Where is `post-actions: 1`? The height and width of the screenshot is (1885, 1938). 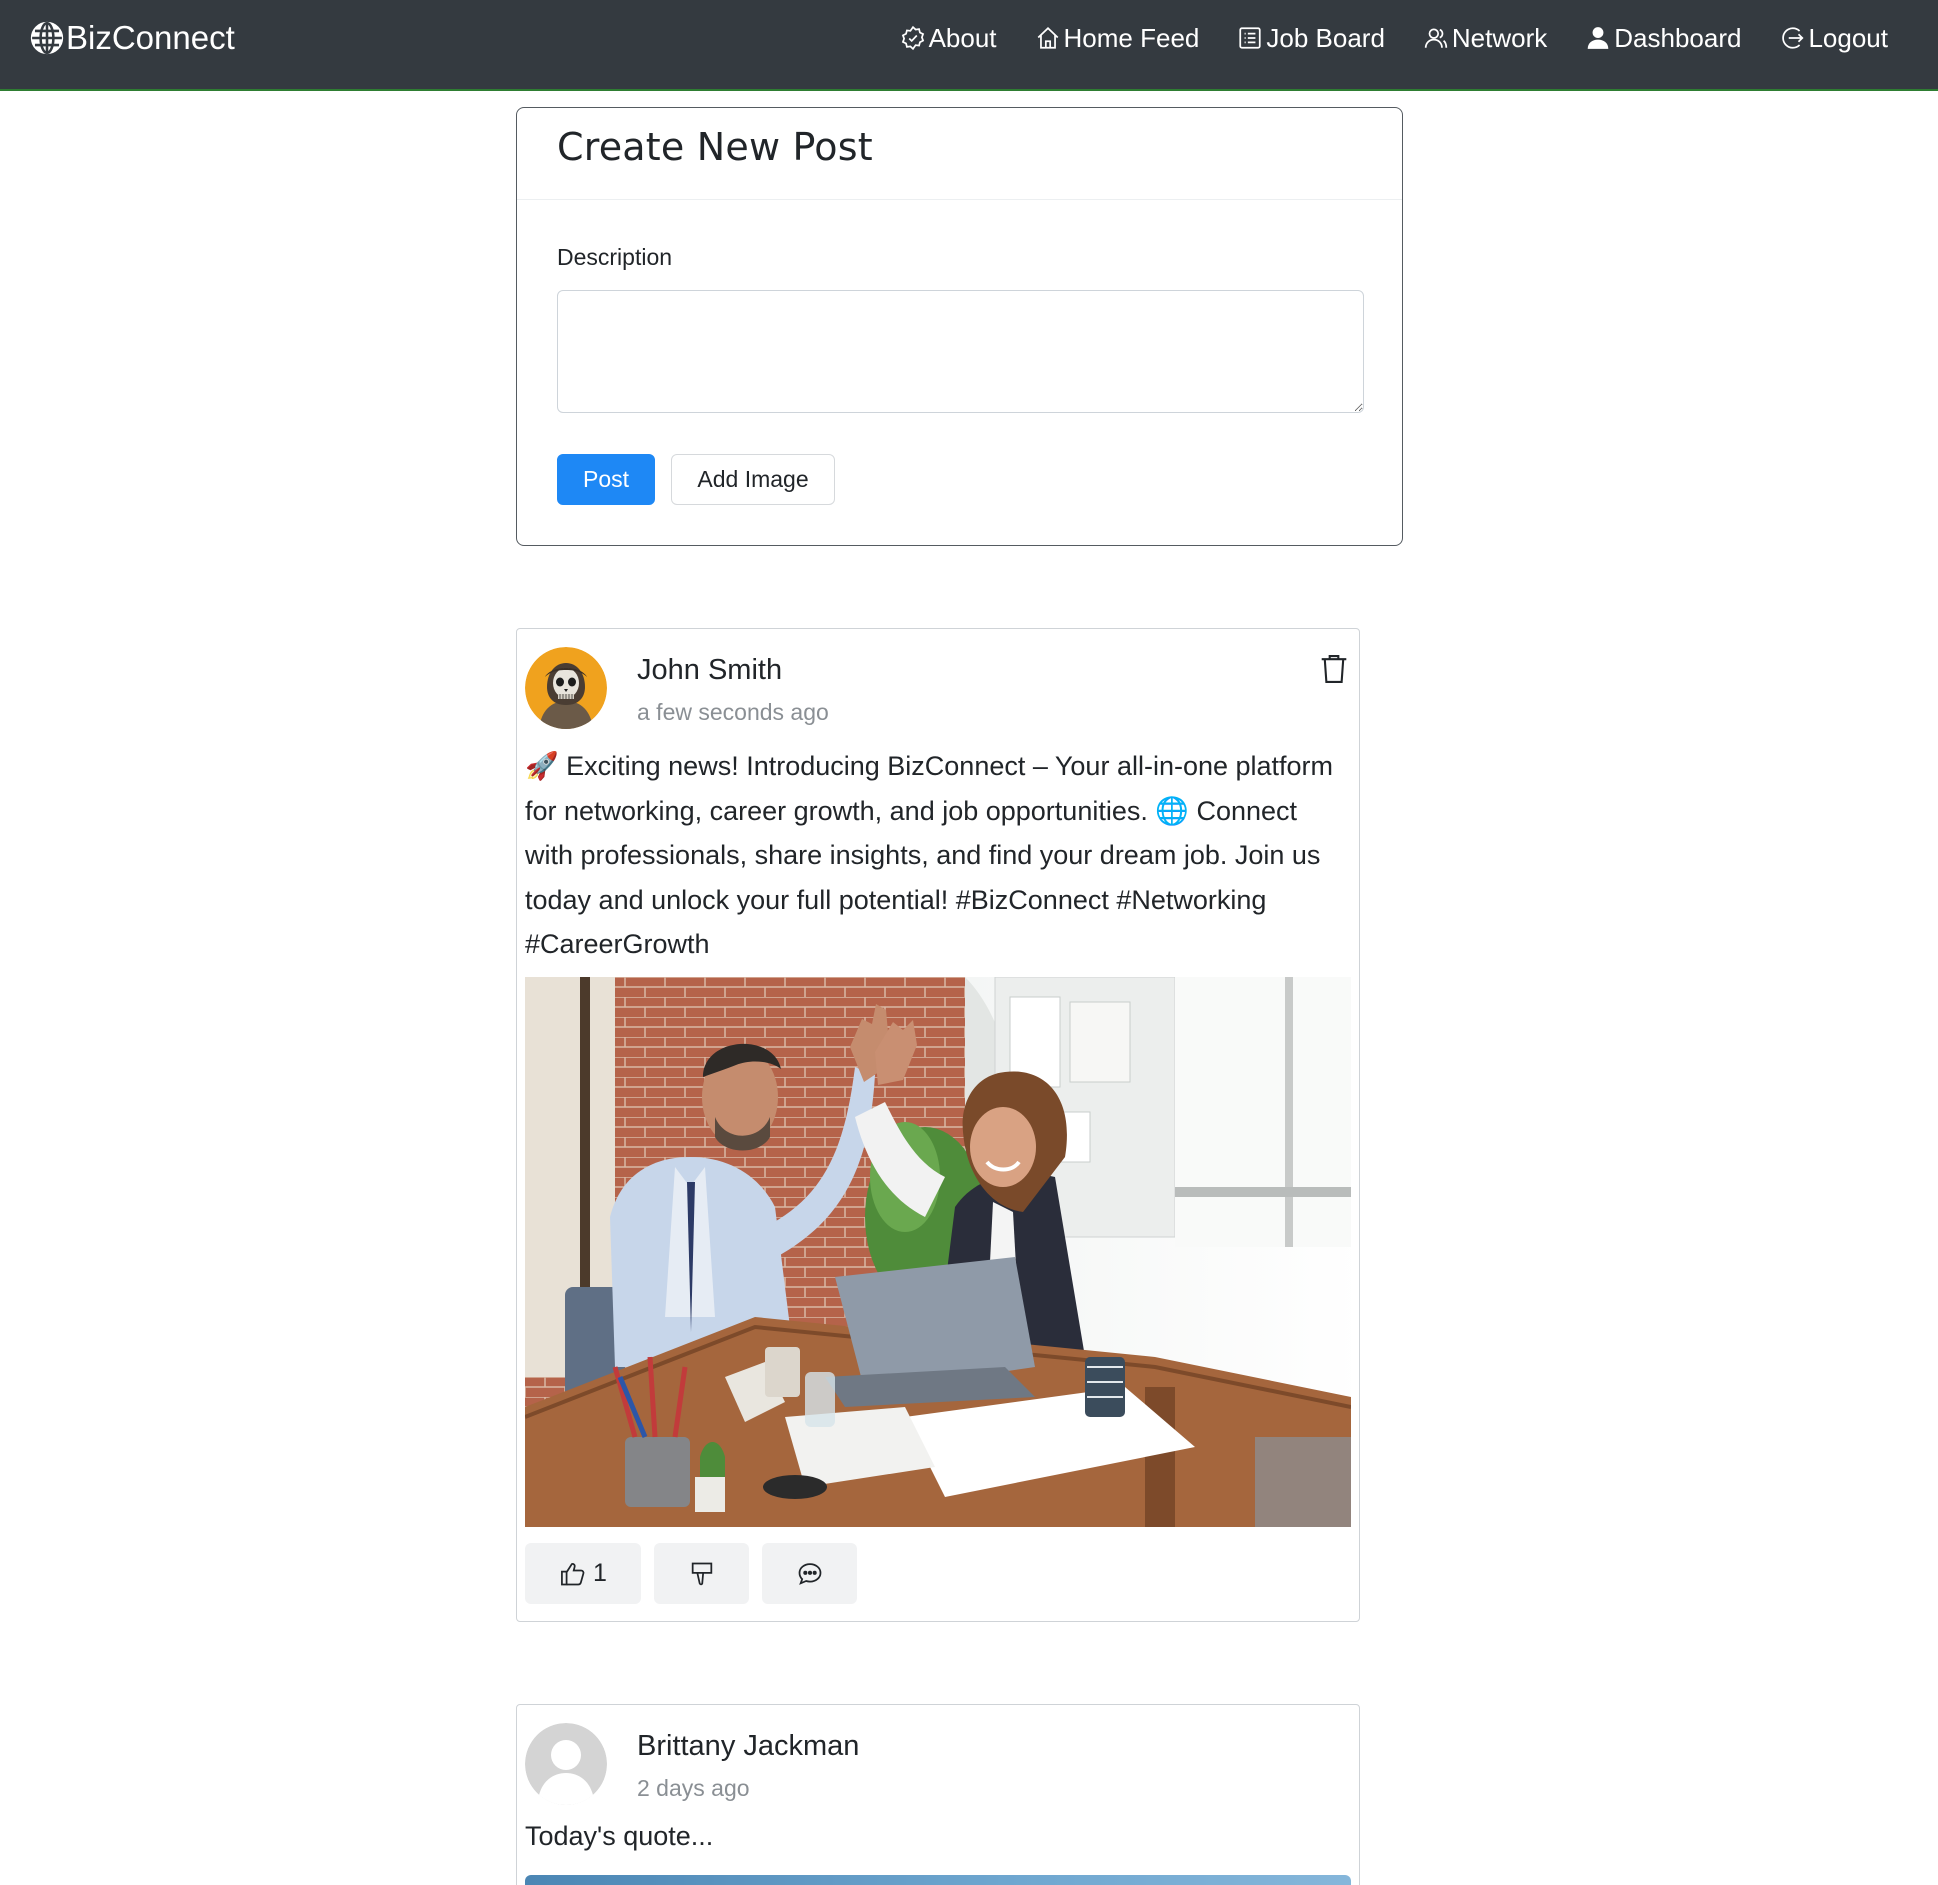
post-actions: 1 is located at coordinates (697, 1574).